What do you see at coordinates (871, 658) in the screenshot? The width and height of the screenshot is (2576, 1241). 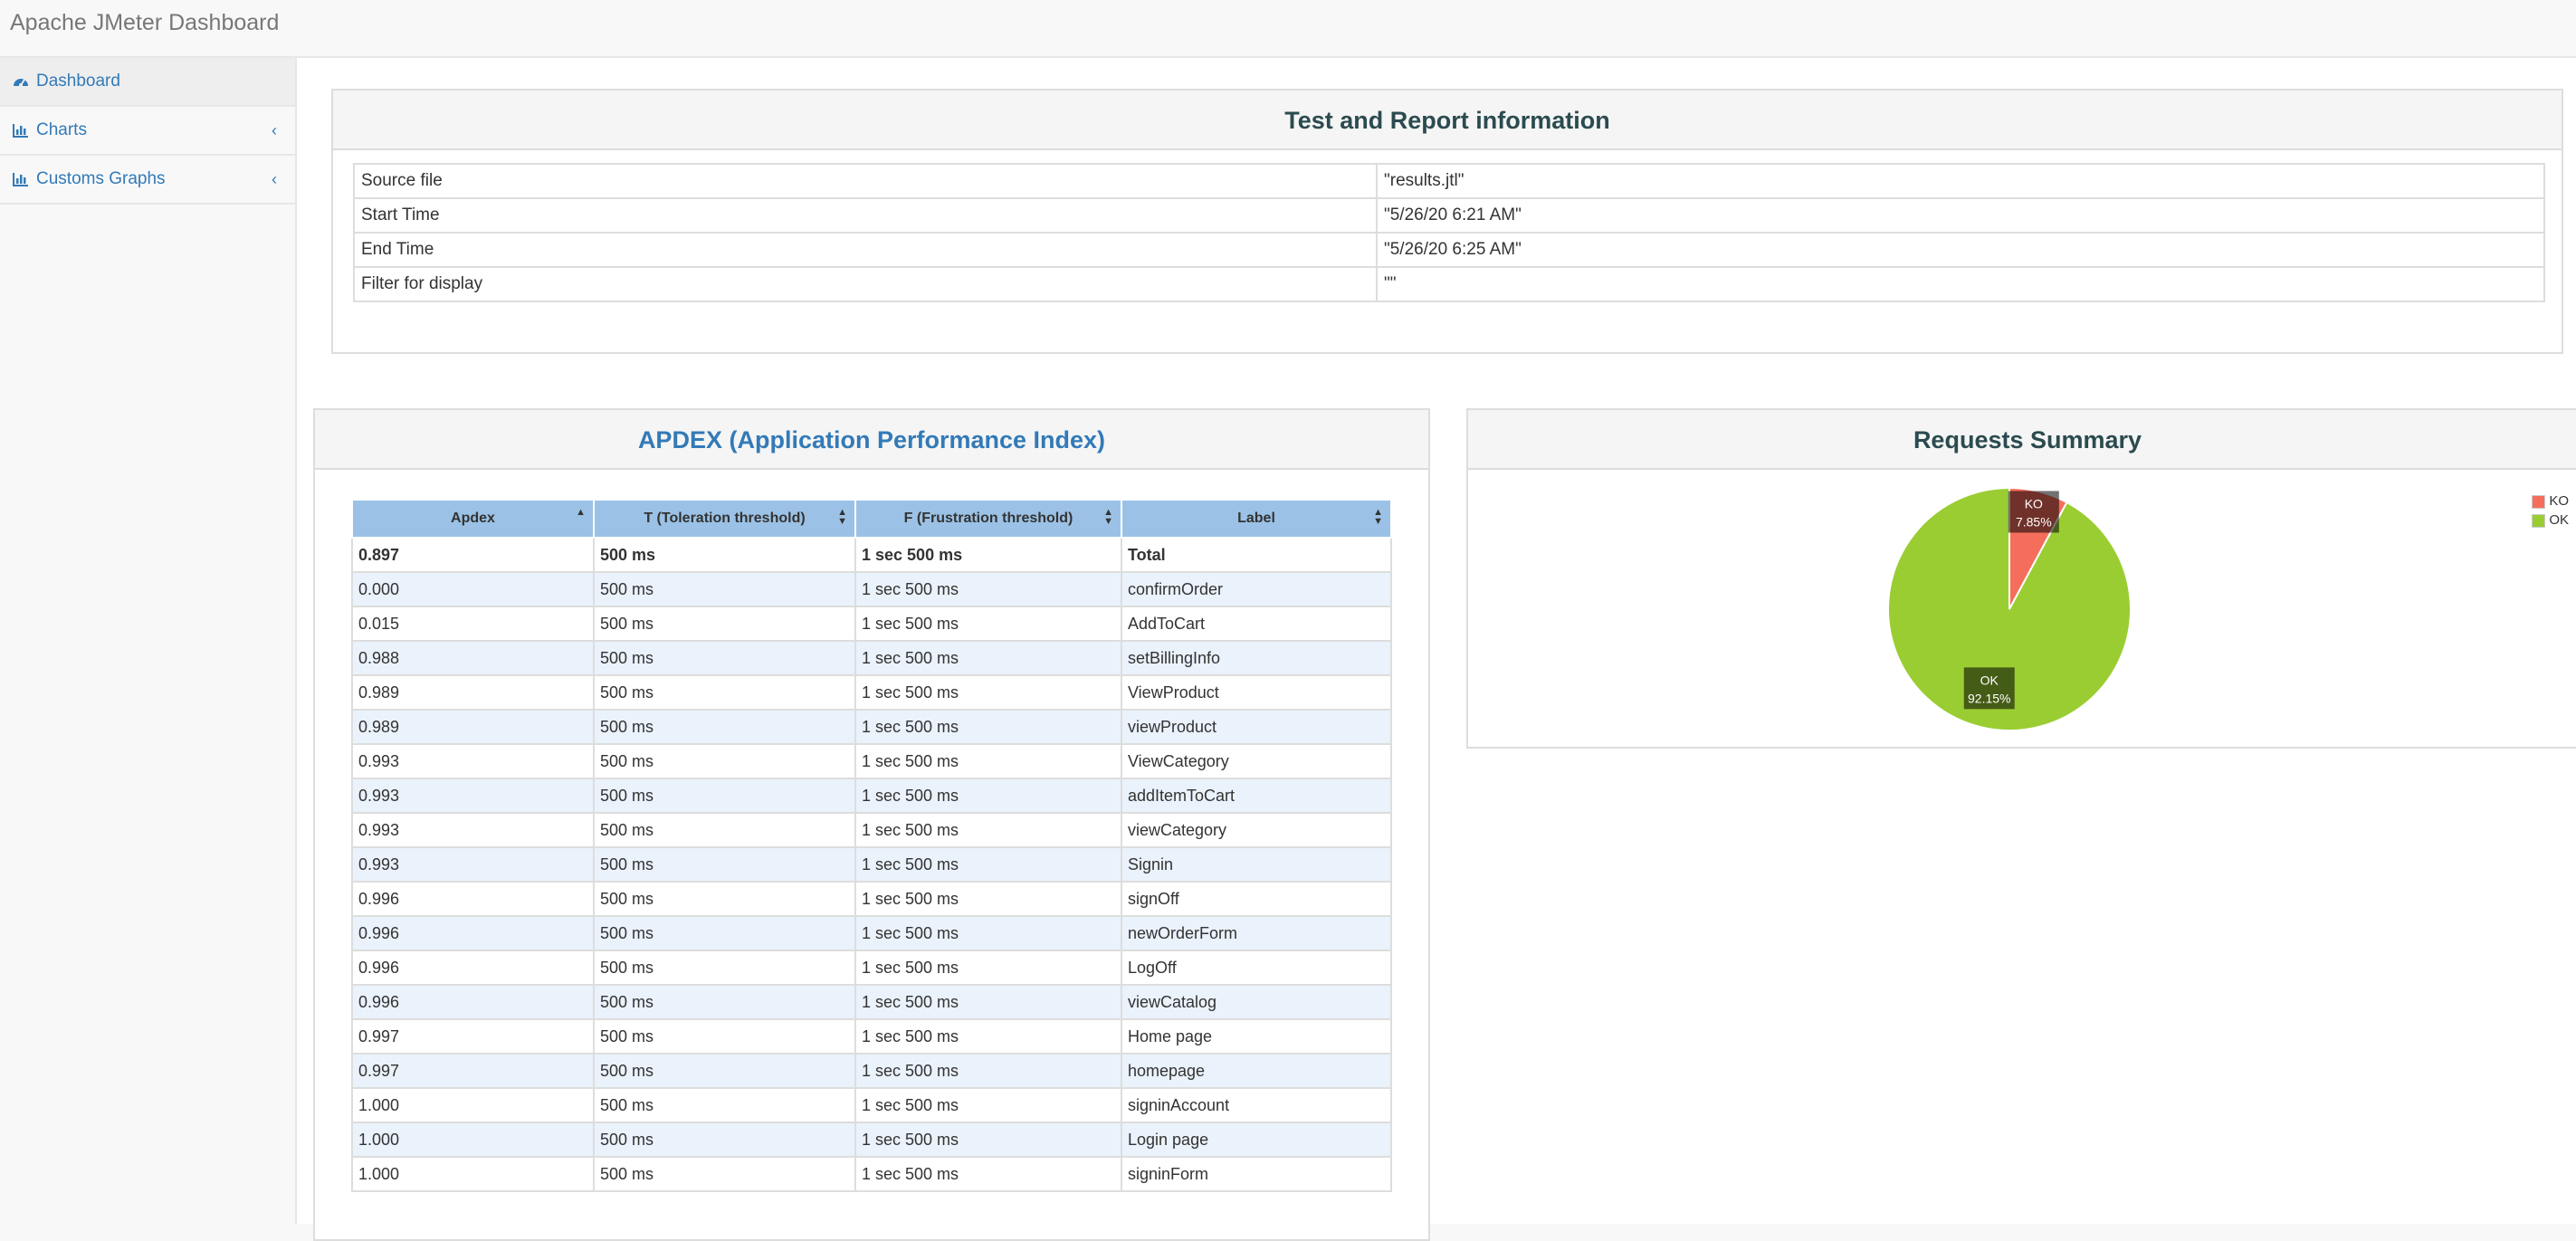 I see `table-row: 0.988 500 ms 1 sec 500 ms setBillingInfo` at bounding box center [871, 658].